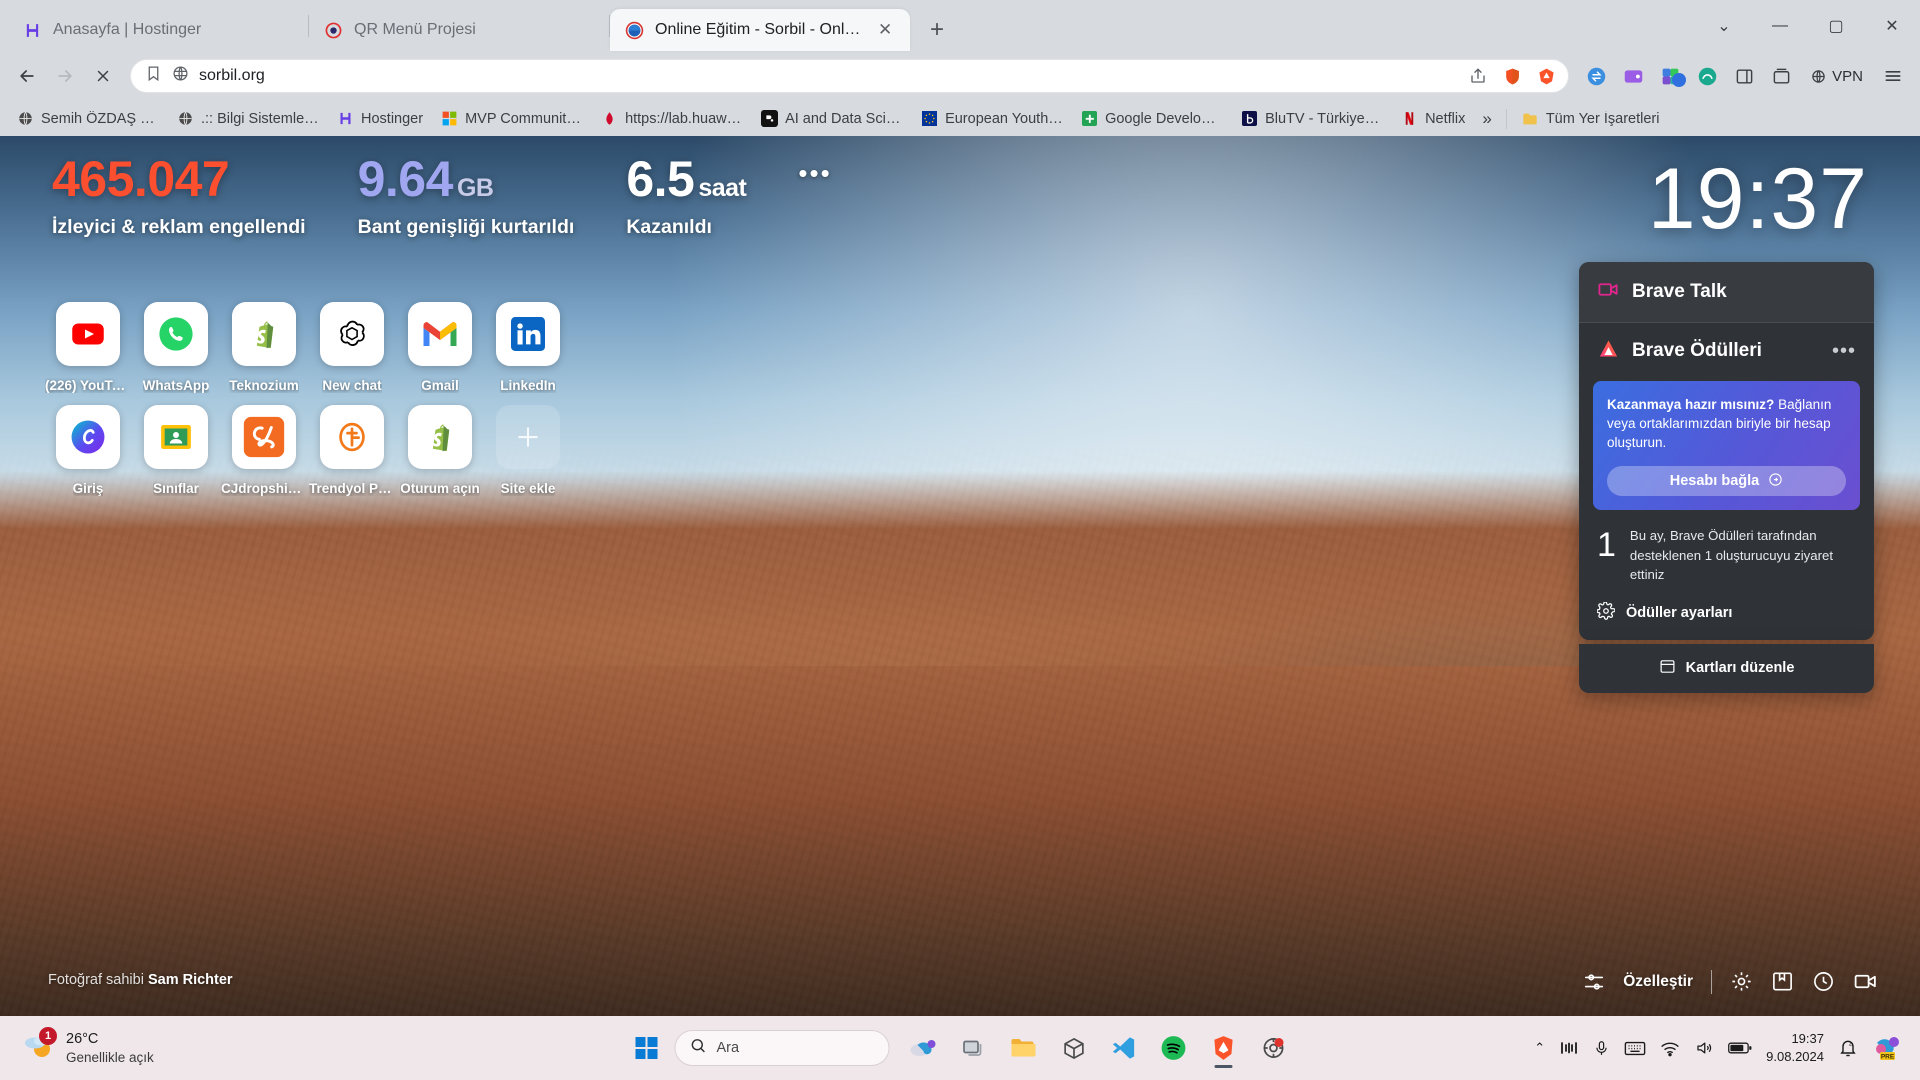 The width and height of the screenshot is (1920, 1080). What do you see at coordinates (1594, 982) in the screenshot?
I see `customize-sliders-icon` at bounding box center [1594, 982].